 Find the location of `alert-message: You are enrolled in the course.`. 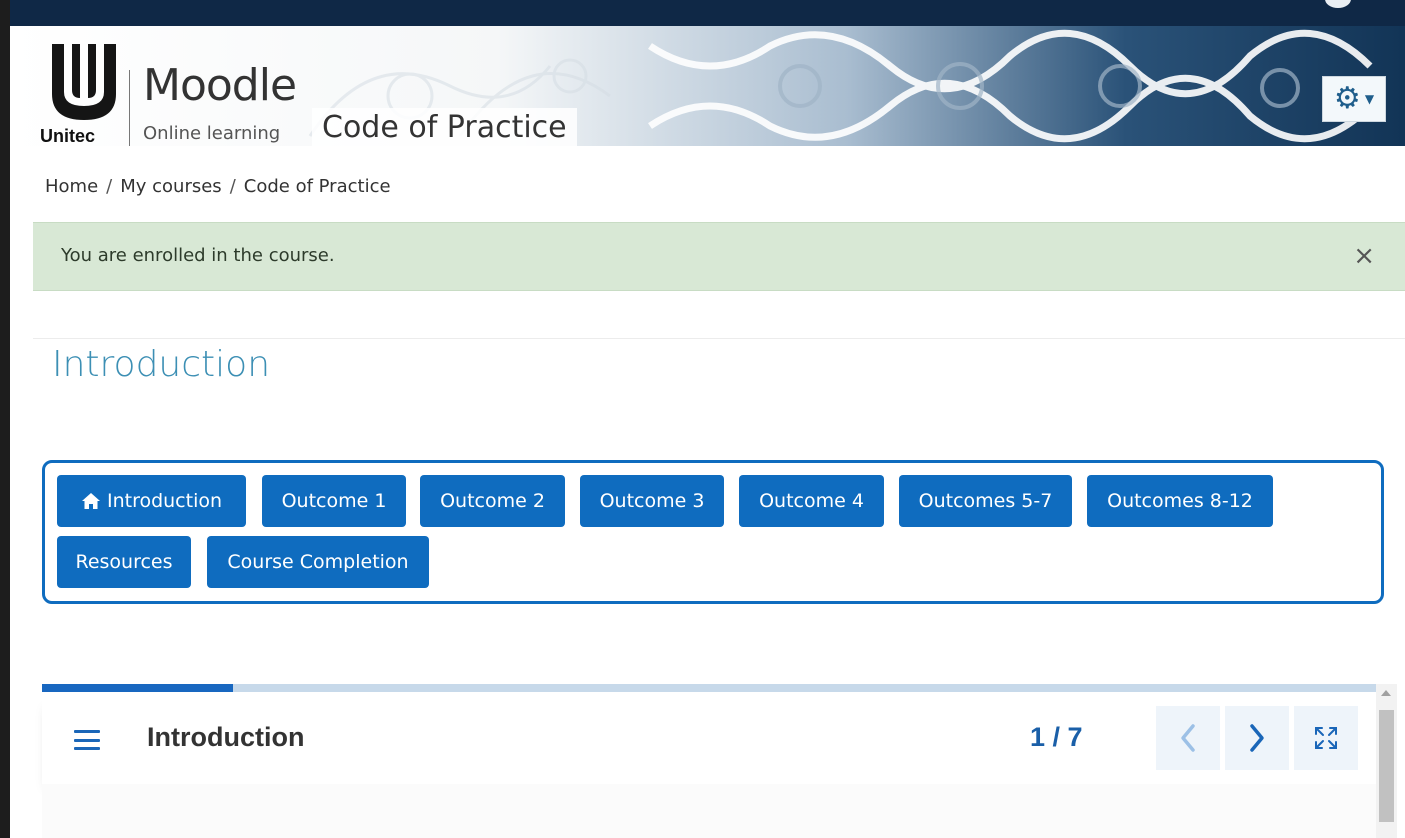

alert-message: You are enrolled in the course. is located at coordinates (198, 255).